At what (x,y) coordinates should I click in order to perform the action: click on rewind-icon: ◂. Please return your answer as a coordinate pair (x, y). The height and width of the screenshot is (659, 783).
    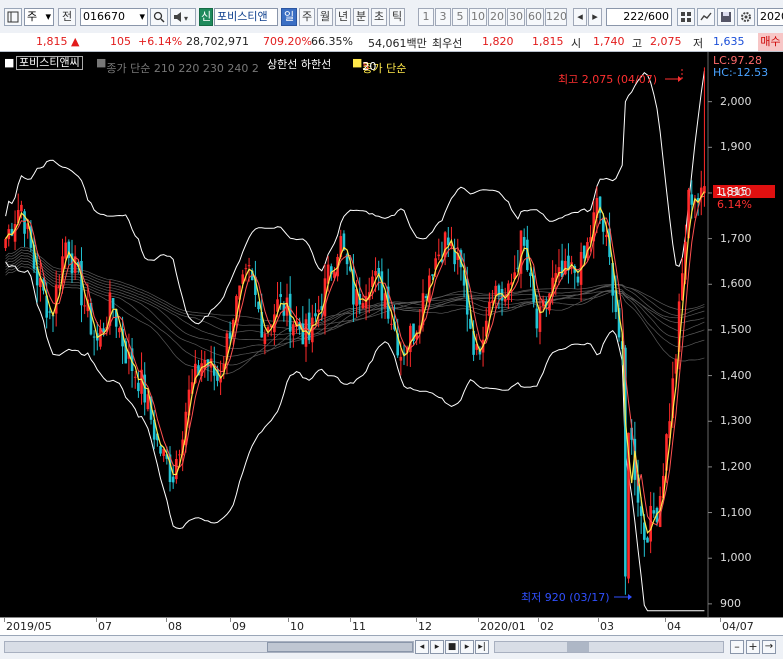
    Looking at the image, I should click on (422, 647).